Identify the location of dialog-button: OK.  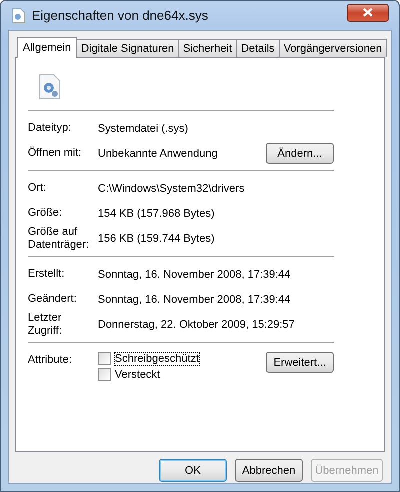
(193, 470).